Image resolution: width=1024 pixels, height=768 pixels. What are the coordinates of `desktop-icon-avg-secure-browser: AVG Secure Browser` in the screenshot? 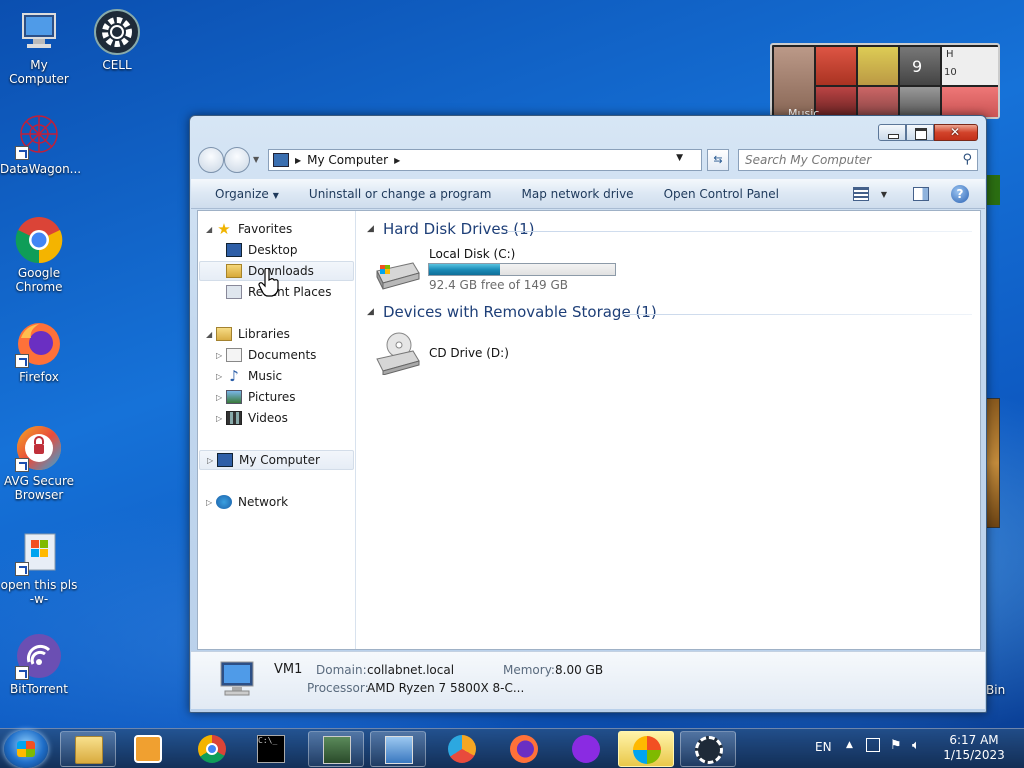 It's located at (39, 463).